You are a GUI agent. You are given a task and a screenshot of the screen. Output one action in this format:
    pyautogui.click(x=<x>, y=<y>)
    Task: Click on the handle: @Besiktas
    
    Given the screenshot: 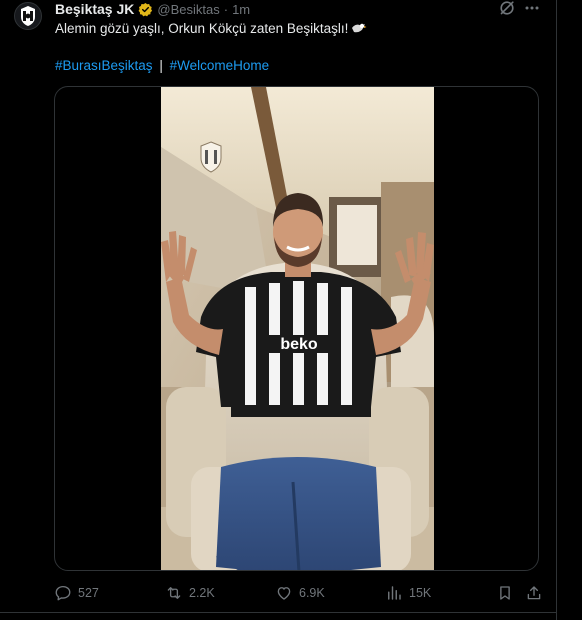 What is the action you would take?
    pyautogui.click(x=188, y=9)
    